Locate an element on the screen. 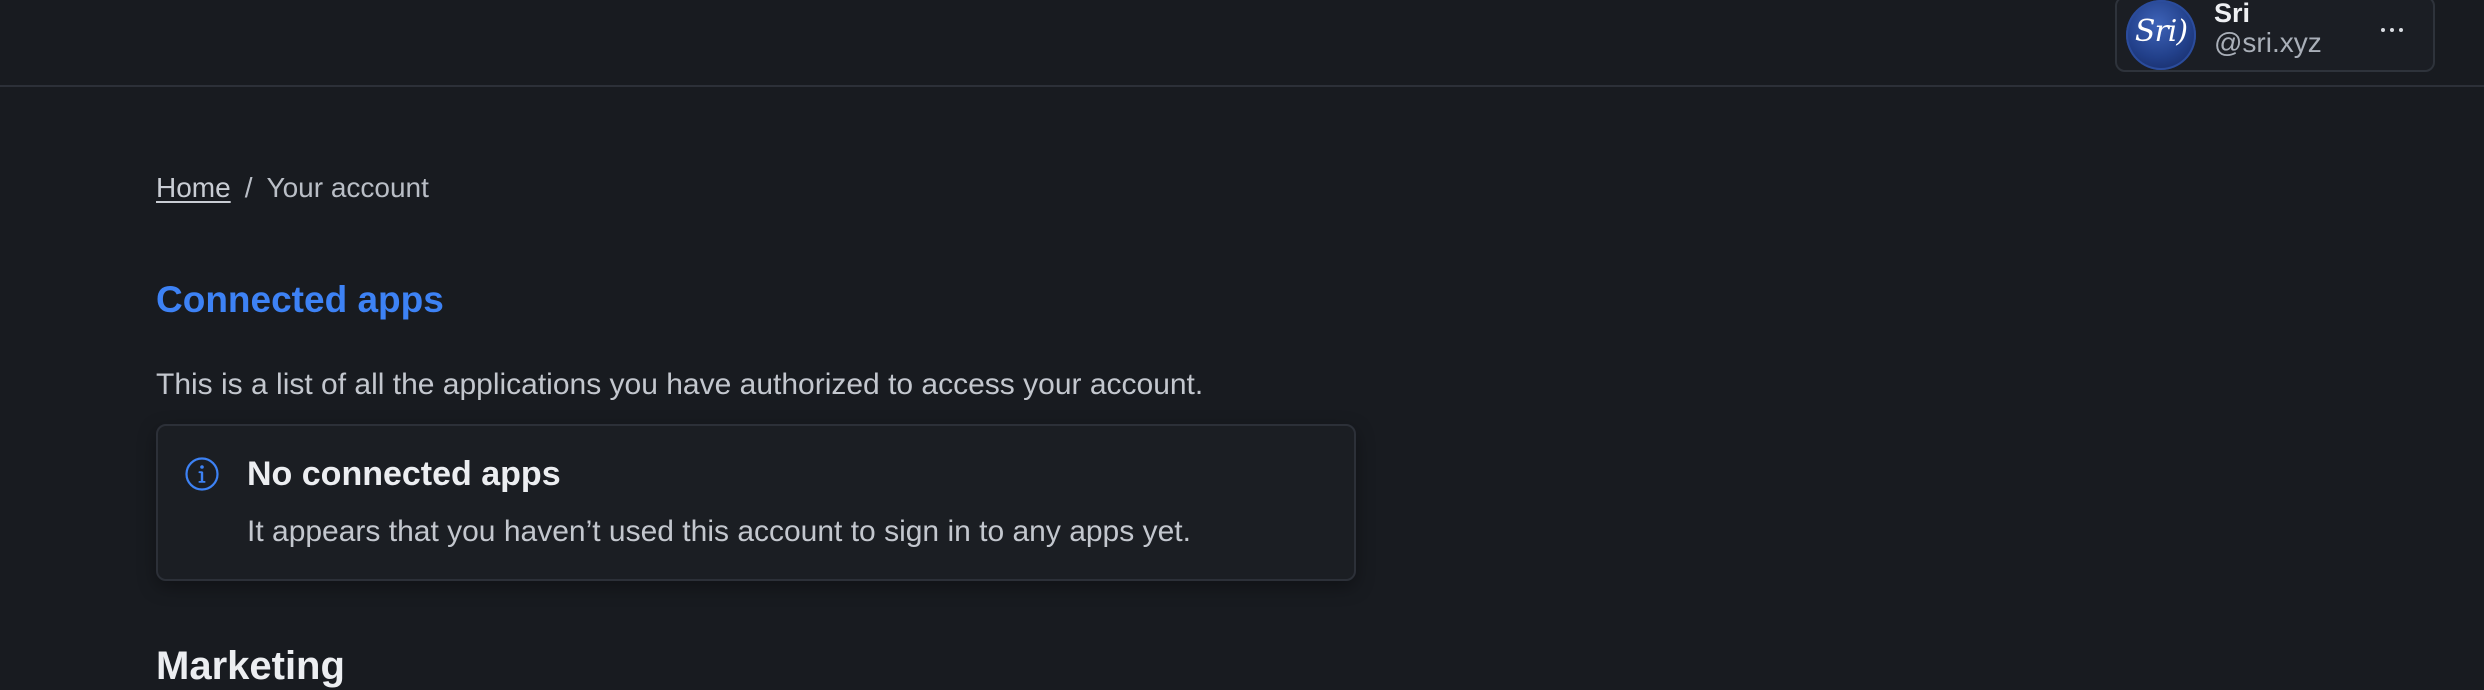 This screenshot has width=2484, height=690. more-options-button is located at coordinates (2392, 30).